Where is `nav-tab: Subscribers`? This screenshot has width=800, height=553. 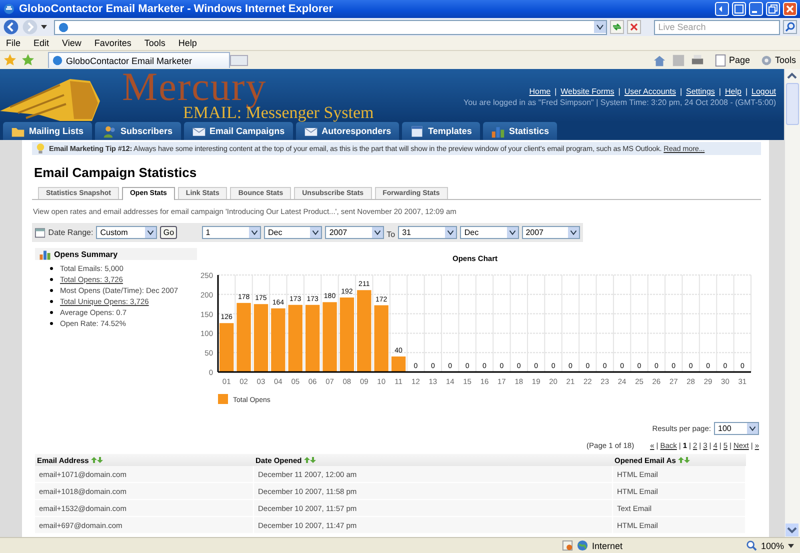 nav-tab: Subscribers is located at coordinates (137, 131).